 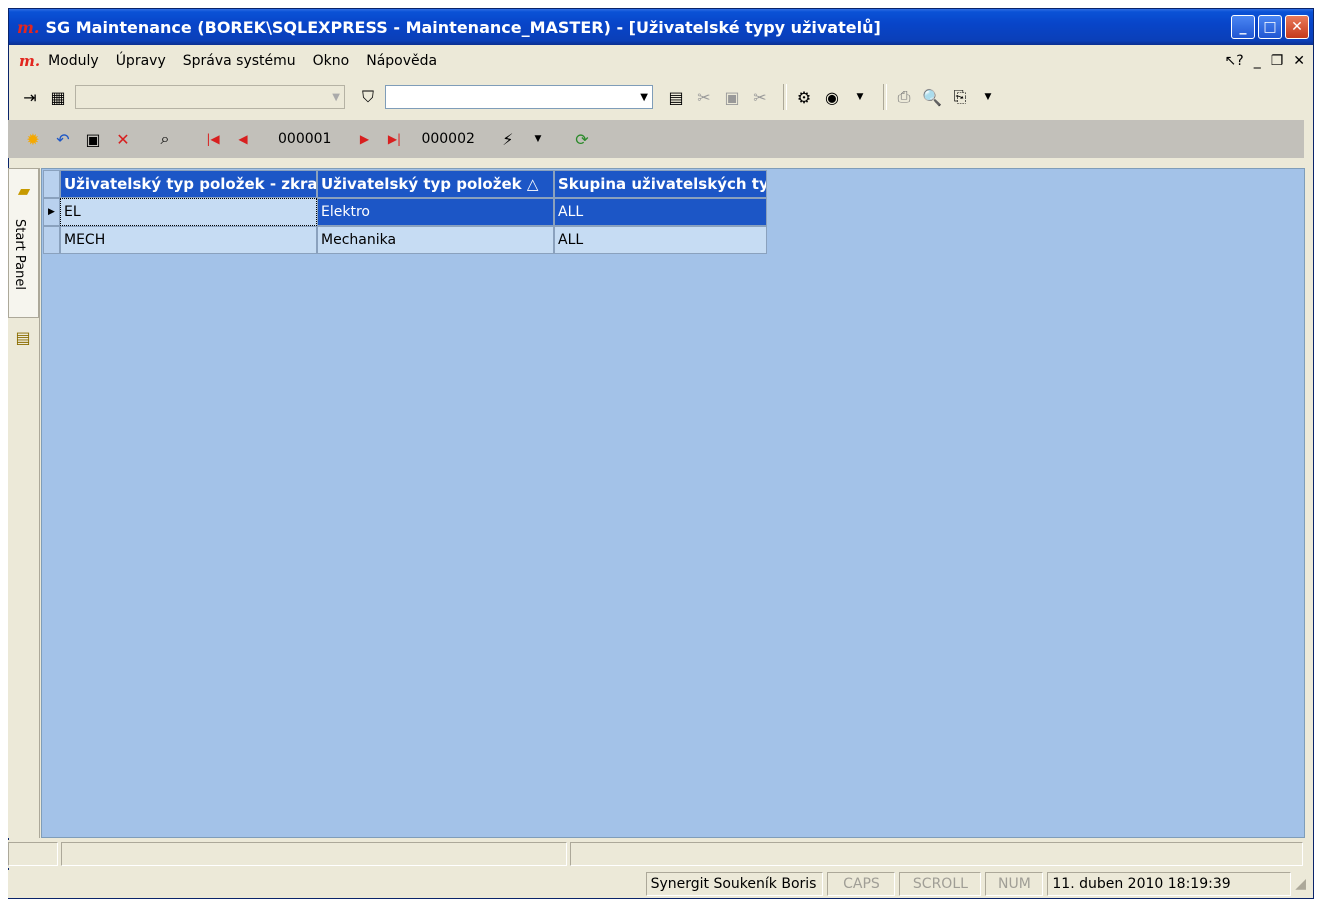 I want to click on wand-icon: ⚡, so click(x=508, y=139).